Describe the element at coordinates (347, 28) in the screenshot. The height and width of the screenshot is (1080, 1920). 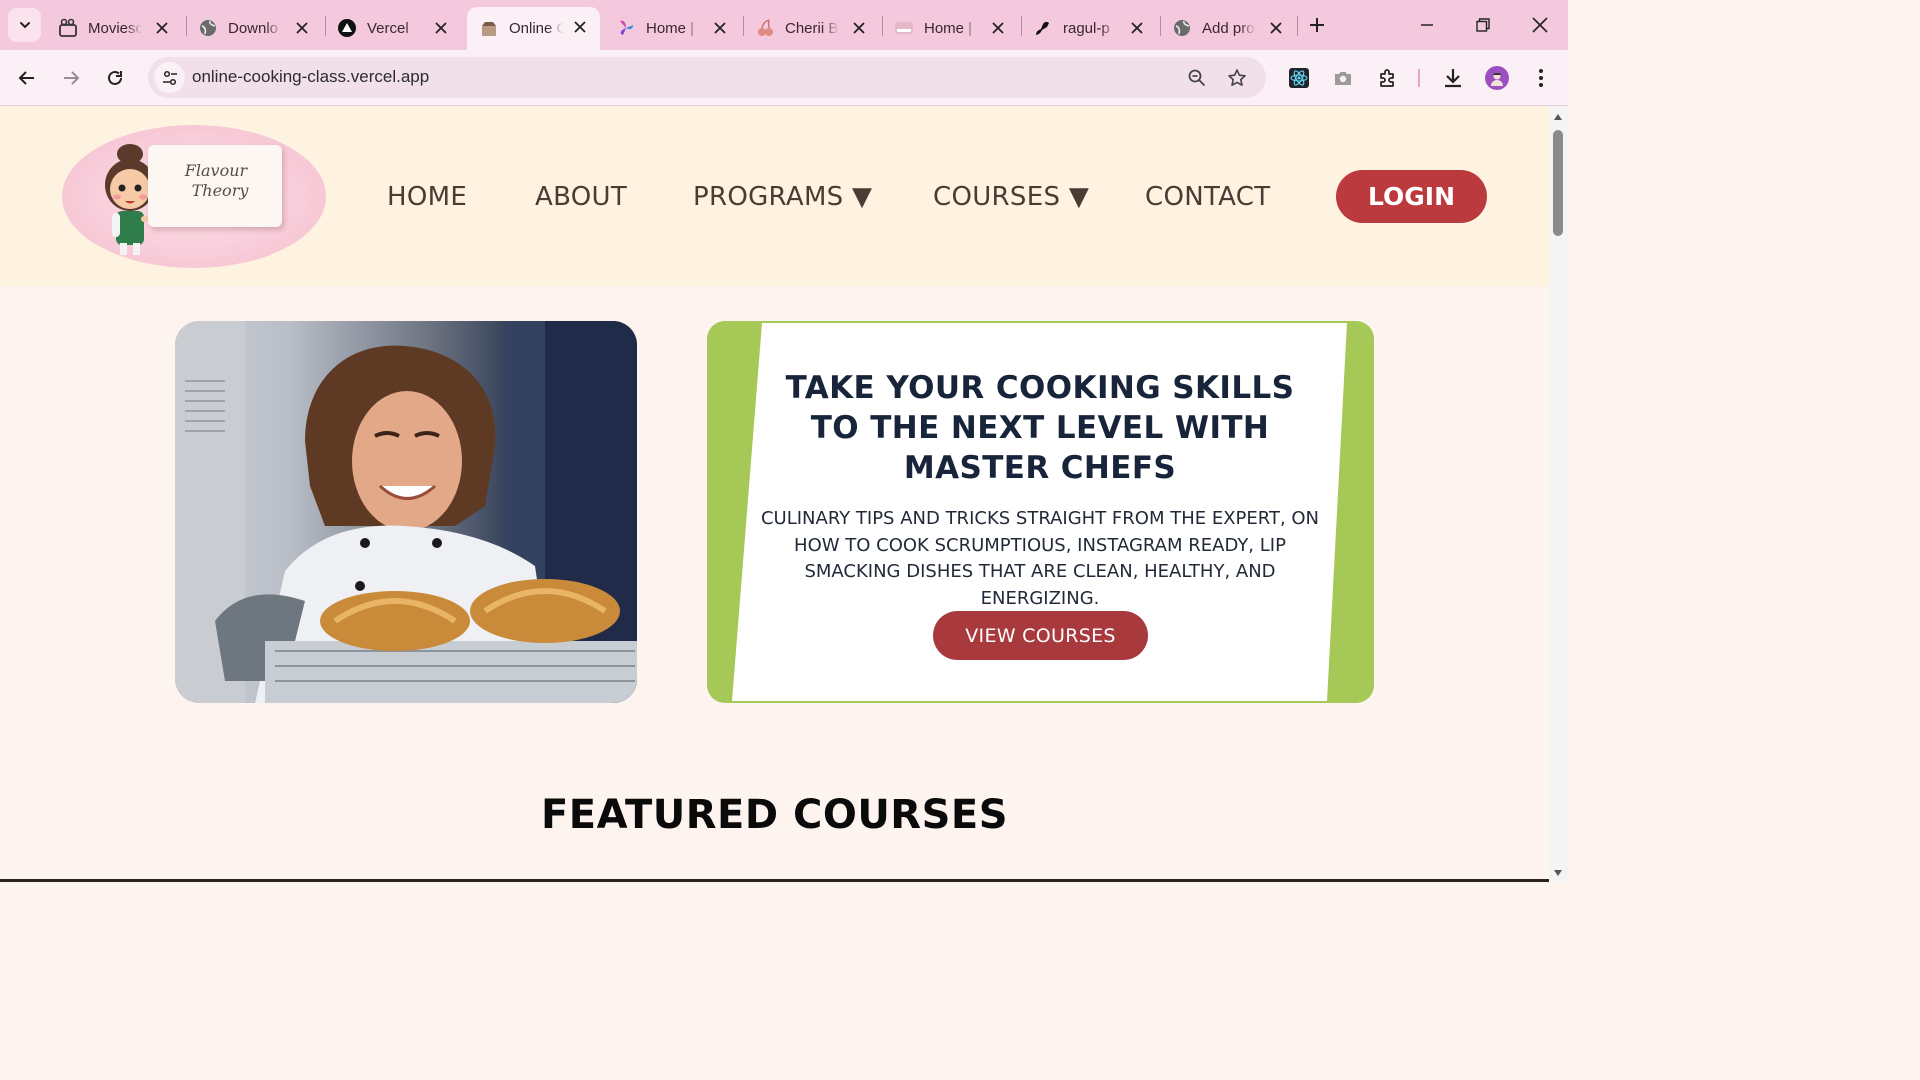
I see `vercel-icon` at that location.